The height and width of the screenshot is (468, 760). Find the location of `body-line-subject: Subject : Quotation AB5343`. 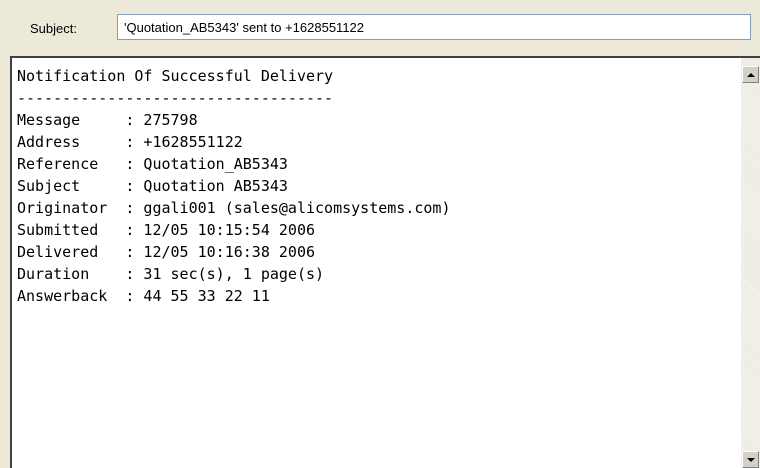

body-line-subject: Subject : Quotation AB5343 is located at coordinates (152, 186).